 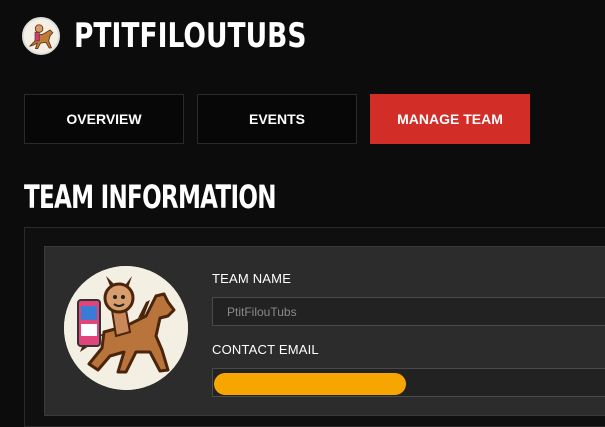 What do you see at coordinates (262, 311) in the screenshot?
I see `team-name-value: PtitFilouTubs` at bounding box center [262, 311].